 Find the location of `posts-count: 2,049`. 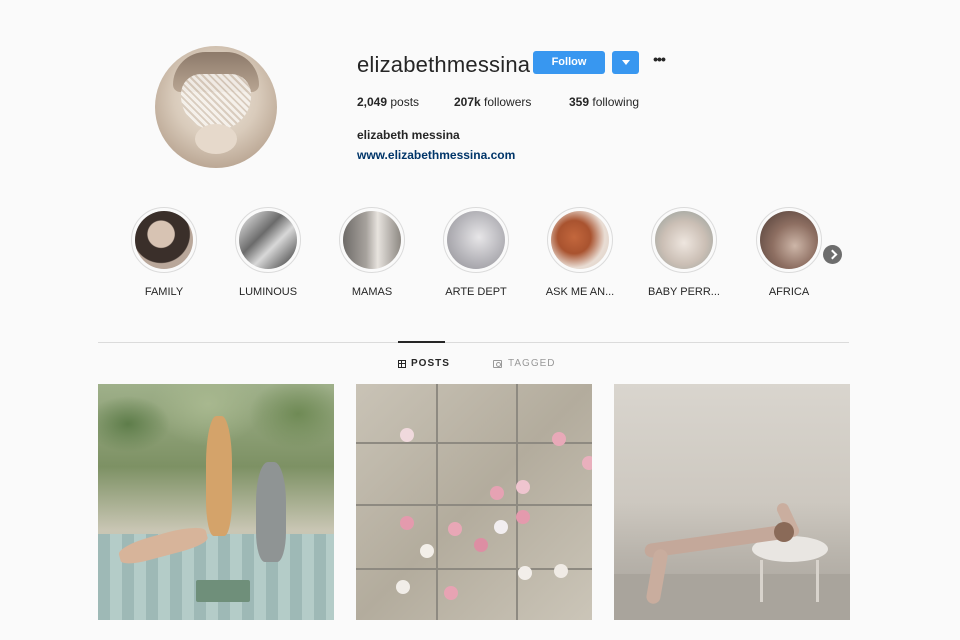

posts-count: 2,049 is located at coordinates (372, 102).